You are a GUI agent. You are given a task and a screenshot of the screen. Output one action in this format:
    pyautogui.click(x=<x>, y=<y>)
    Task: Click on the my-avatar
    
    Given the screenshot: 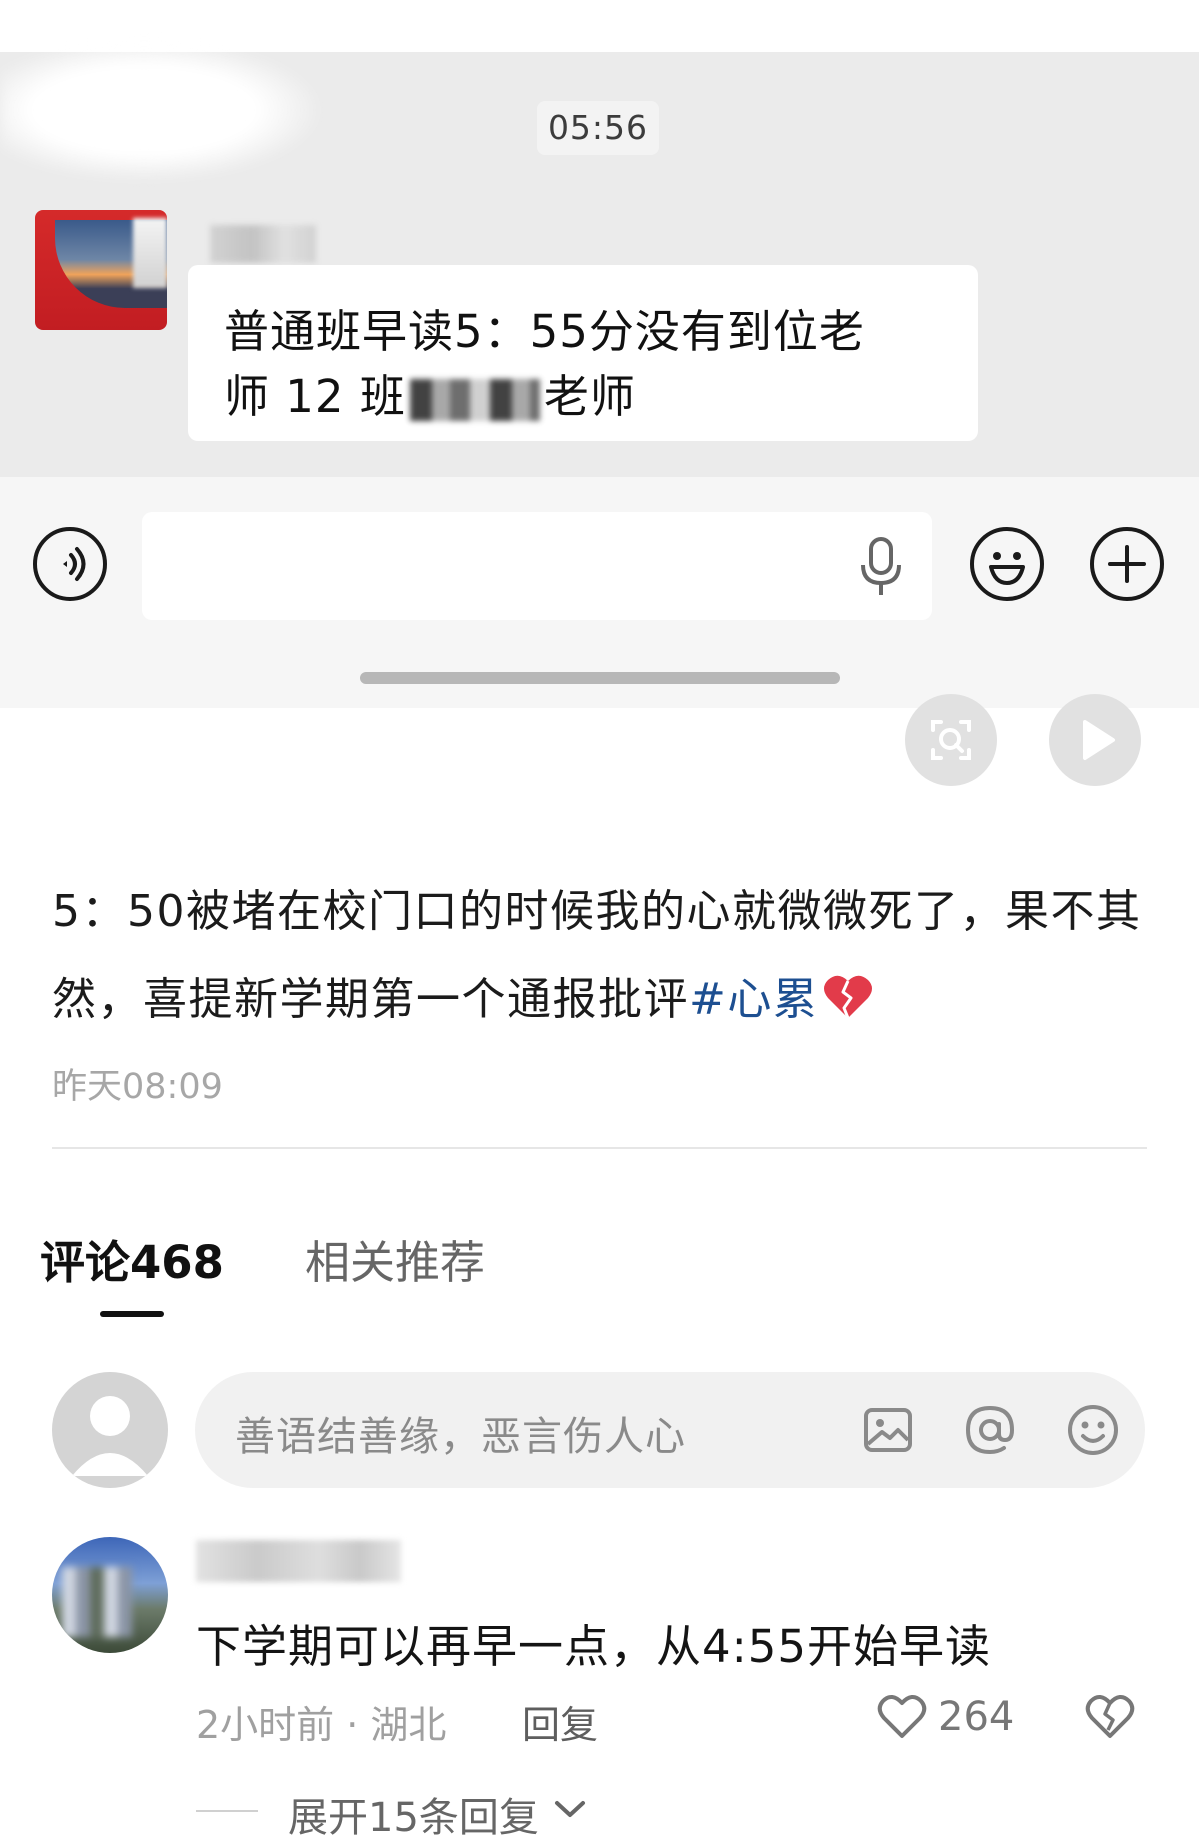 What is the action you would take?
    pyautogui.click(x=110, y=1430)
    